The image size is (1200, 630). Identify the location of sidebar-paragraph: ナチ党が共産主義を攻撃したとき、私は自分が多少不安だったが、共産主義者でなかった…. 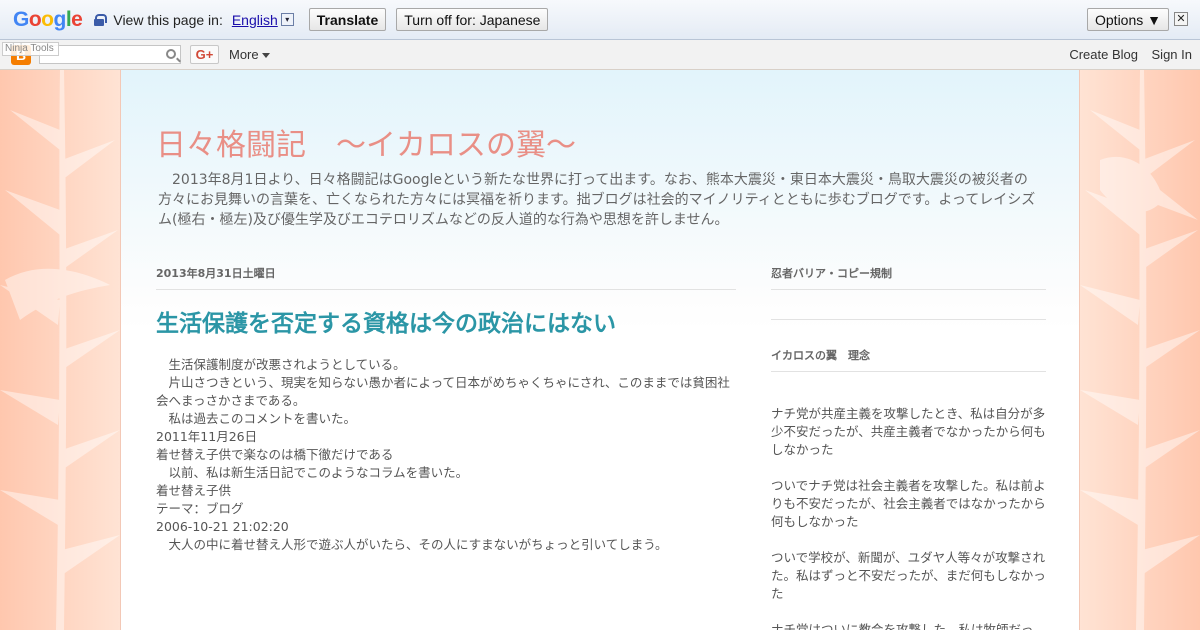
(908, 431).